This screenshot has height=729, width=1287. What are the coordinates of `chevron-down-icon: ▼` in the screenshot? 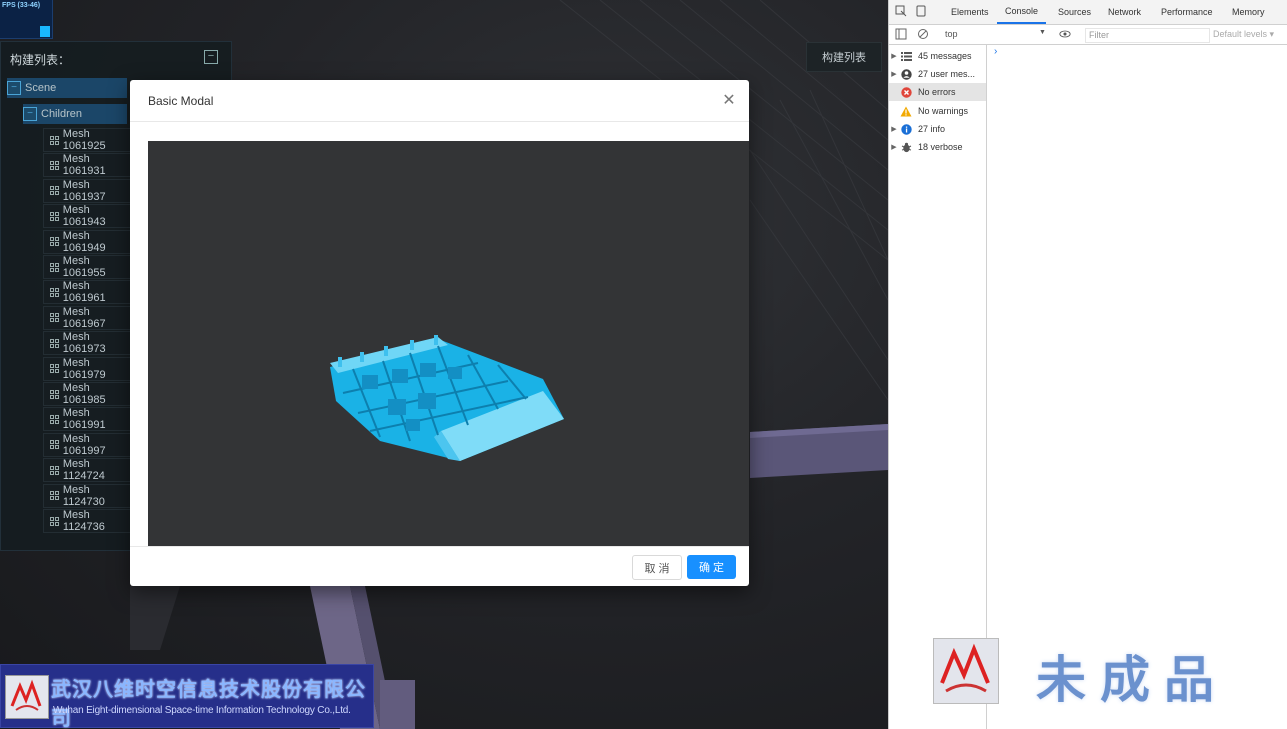 It's located at (1042, 32).